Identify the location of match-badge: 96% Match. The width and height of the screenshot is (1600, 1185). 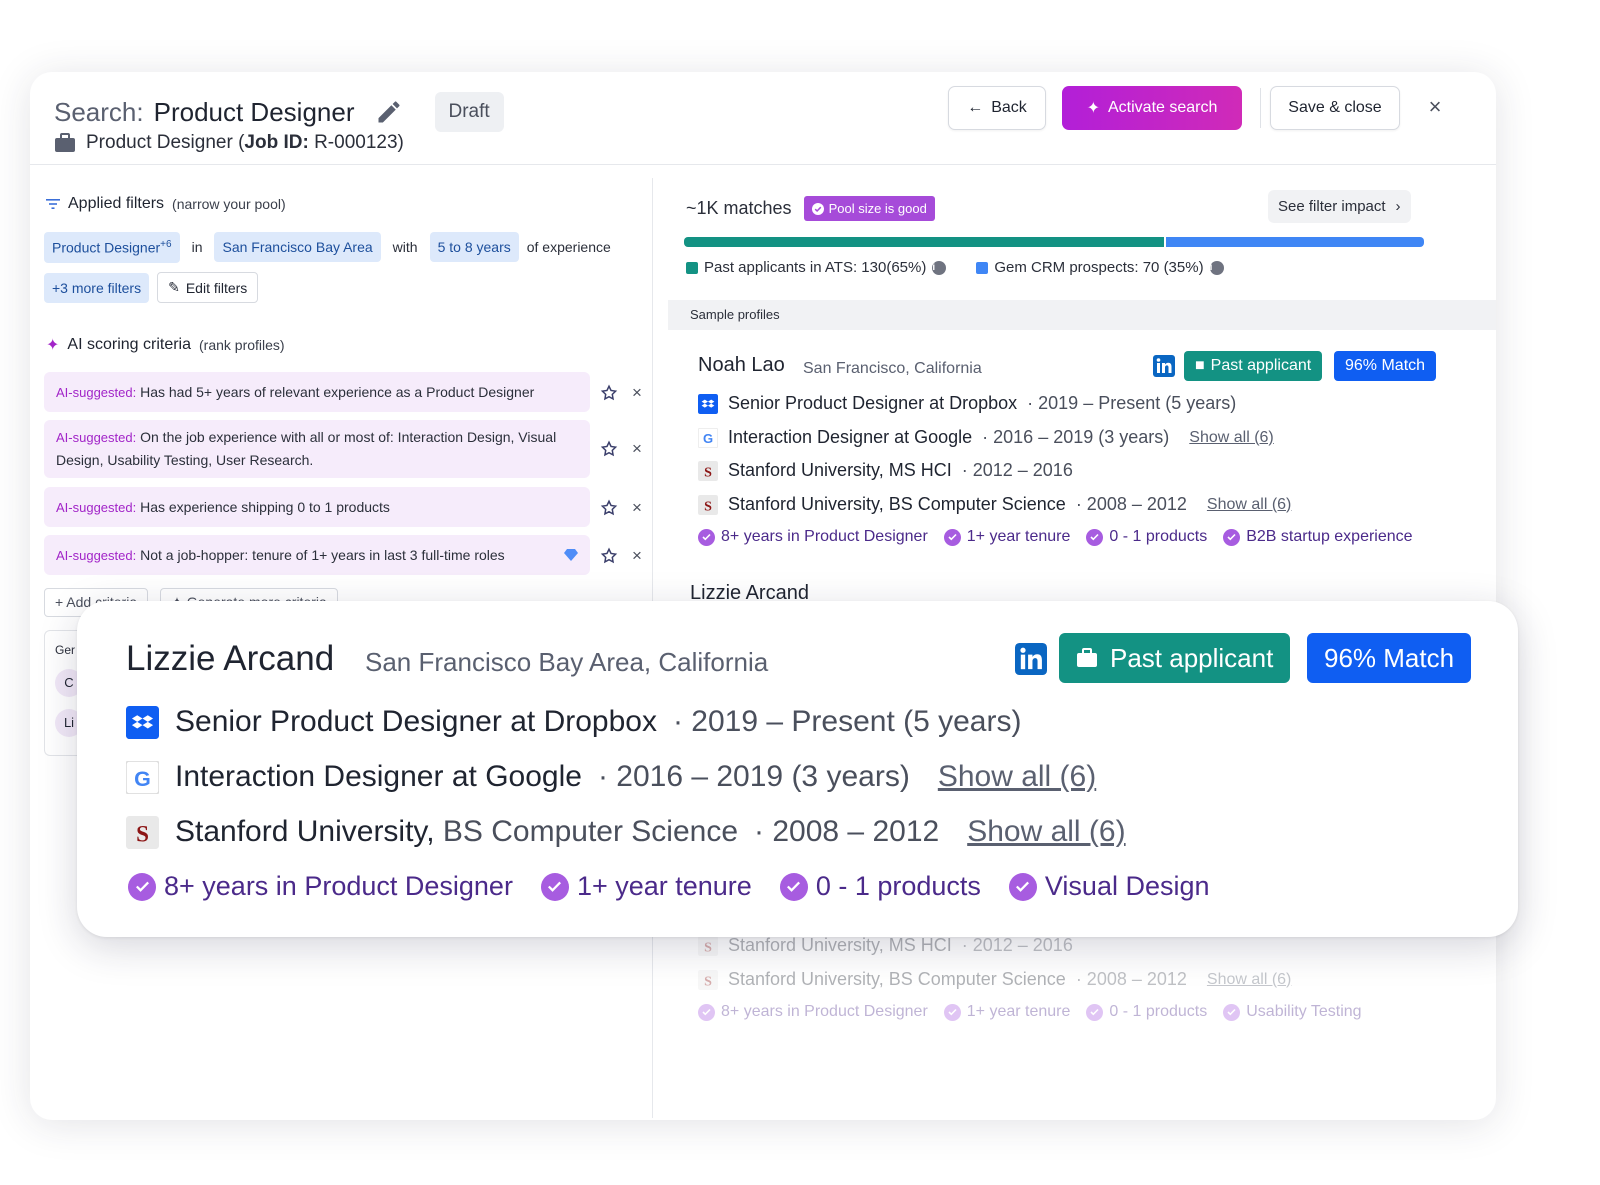
(1389, 658).